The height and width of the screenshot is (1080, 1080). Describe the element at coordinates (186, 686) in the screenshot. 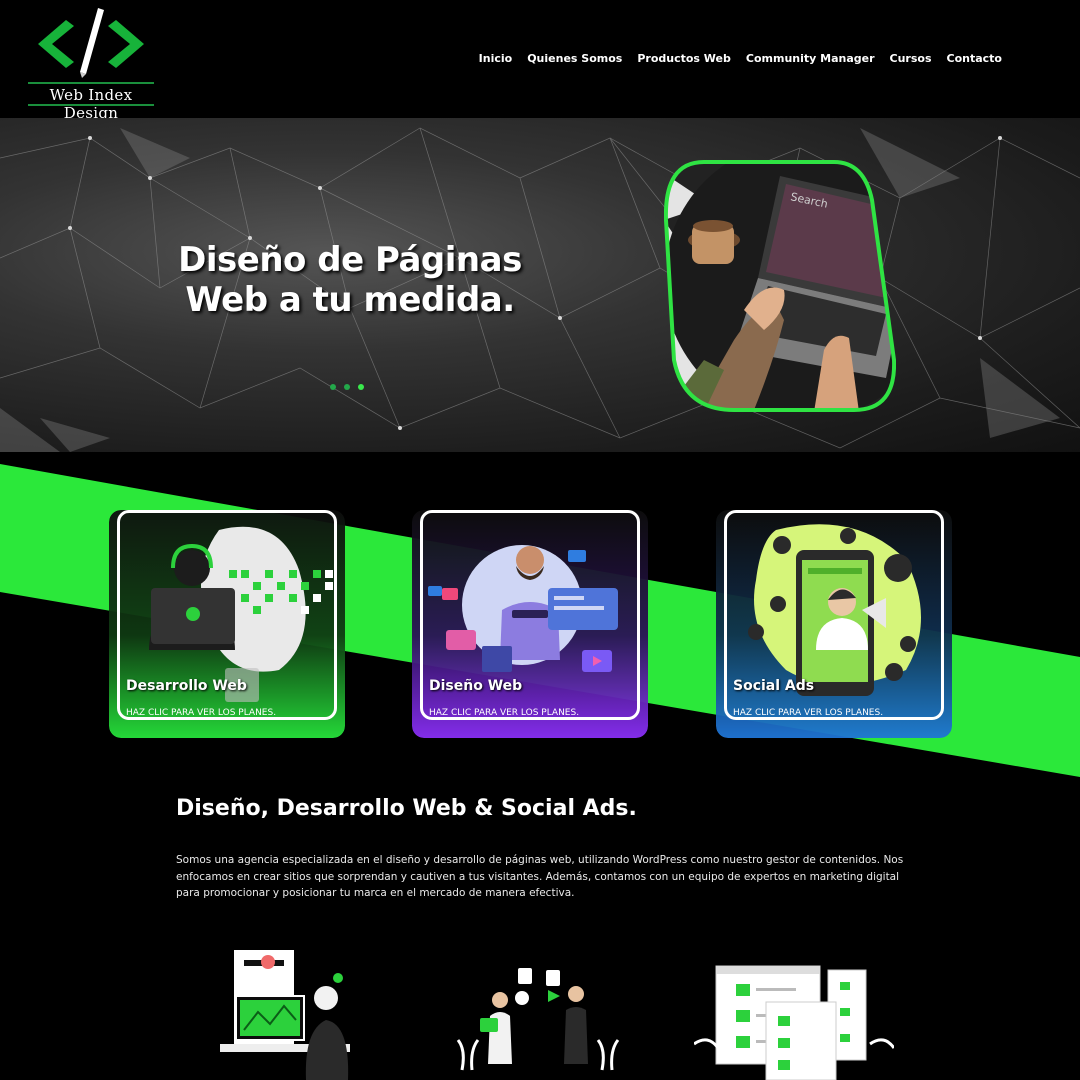

I see `card-title: Desarrollo Web` at that location.